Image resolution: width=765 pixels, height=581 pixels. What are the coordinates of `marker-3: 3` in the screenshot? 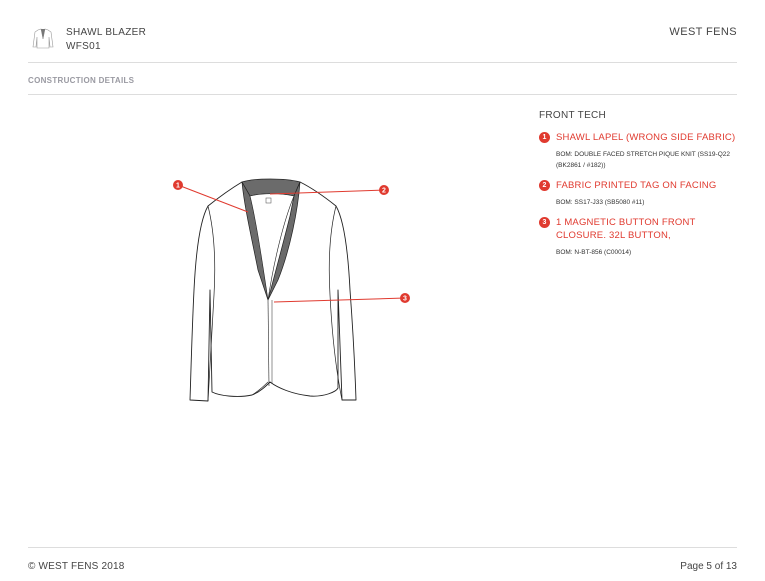 It's located at (405, 298).